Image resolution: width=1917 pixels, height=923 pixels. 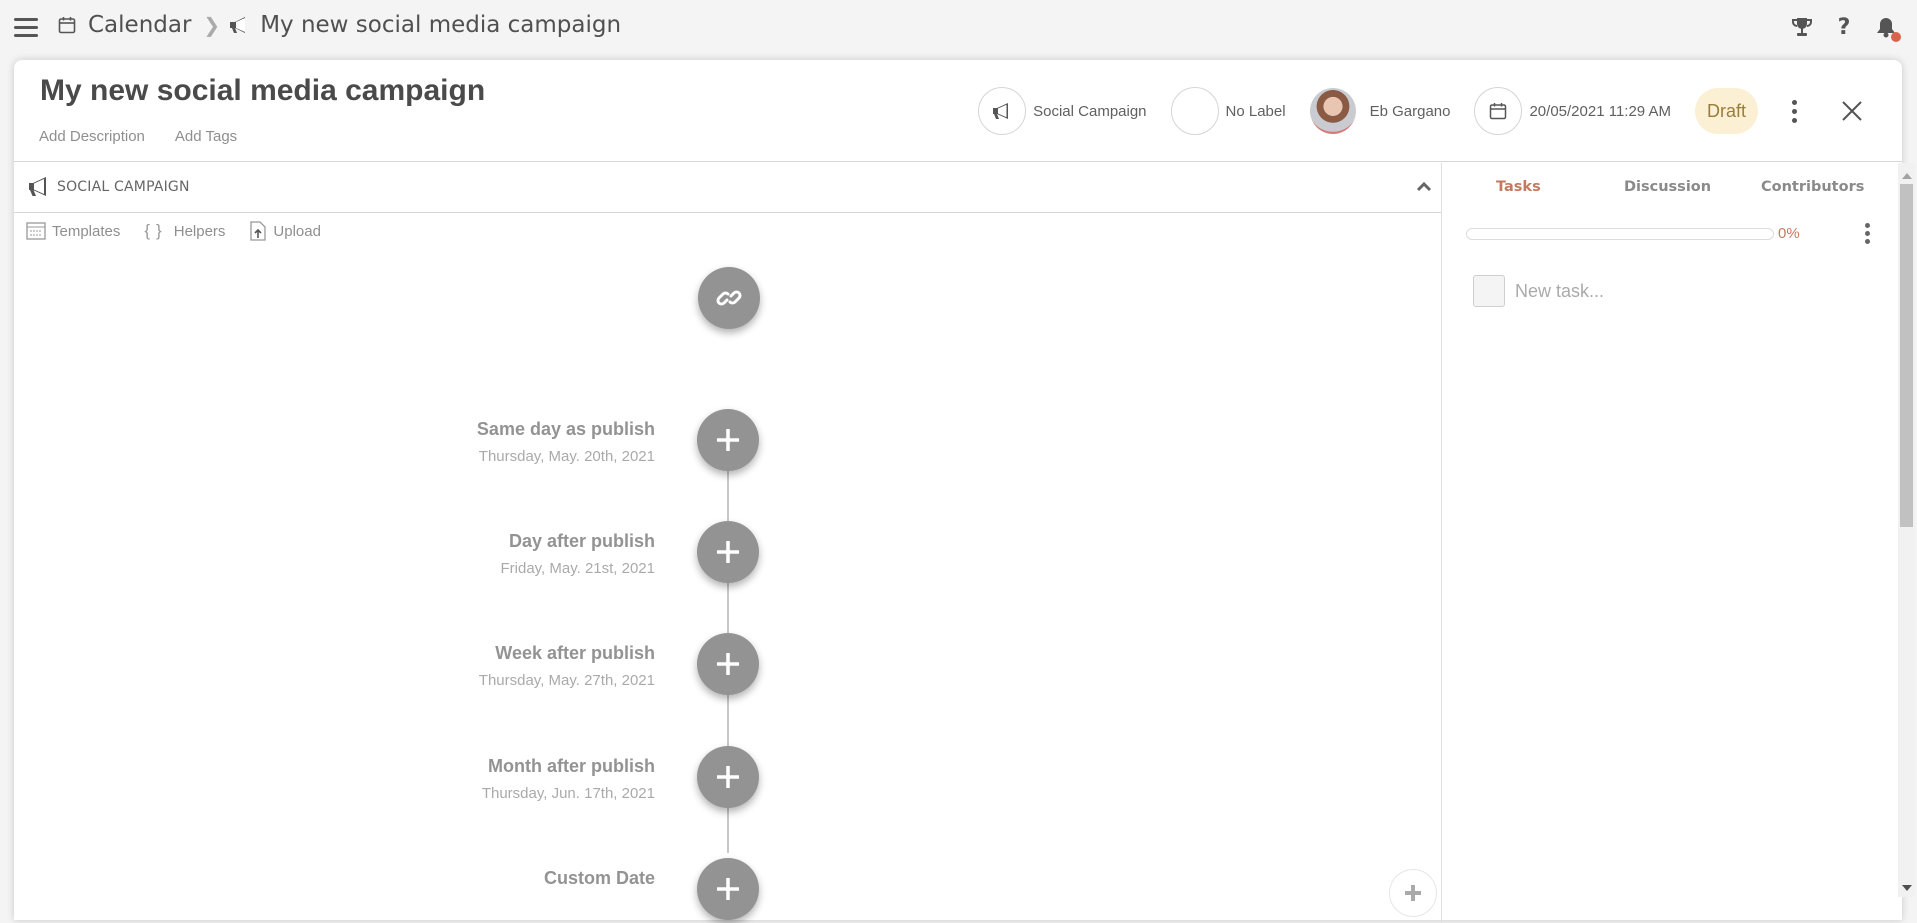 I want to click on tab-contributors: Contributors, so click(x=1812, y=187).